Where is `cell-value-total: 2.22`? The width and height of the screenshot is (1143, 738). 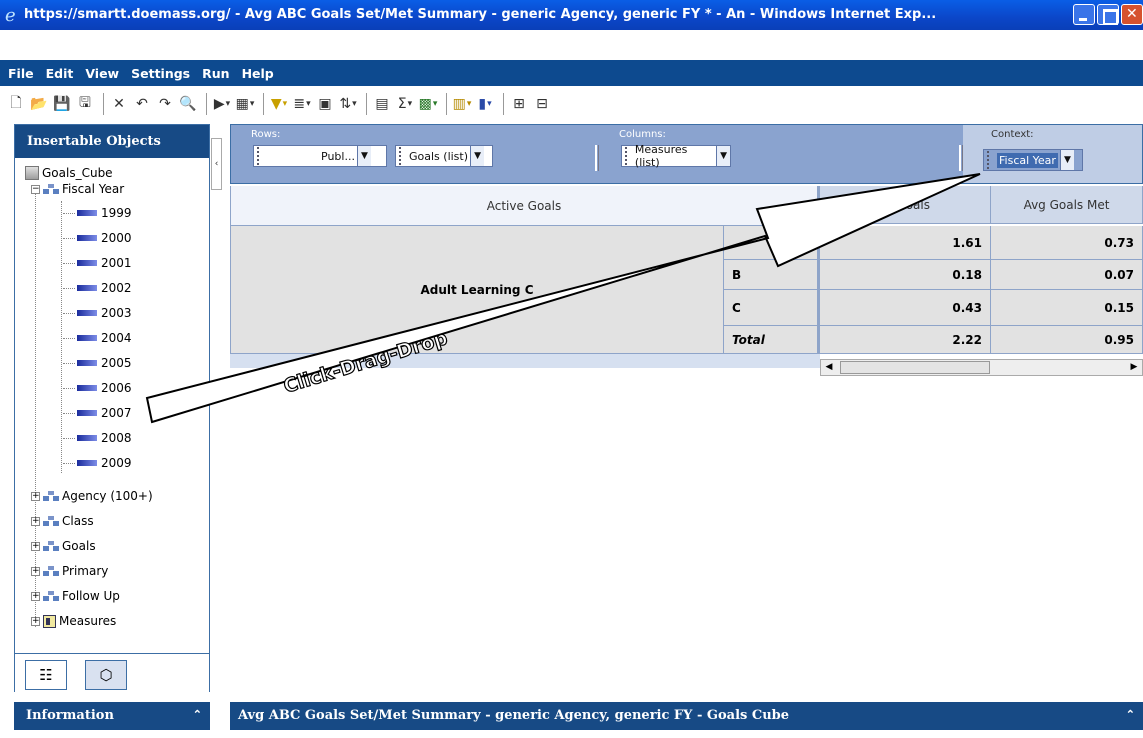
cell-value-total: 2.22 is located at coordinates (904, 340).